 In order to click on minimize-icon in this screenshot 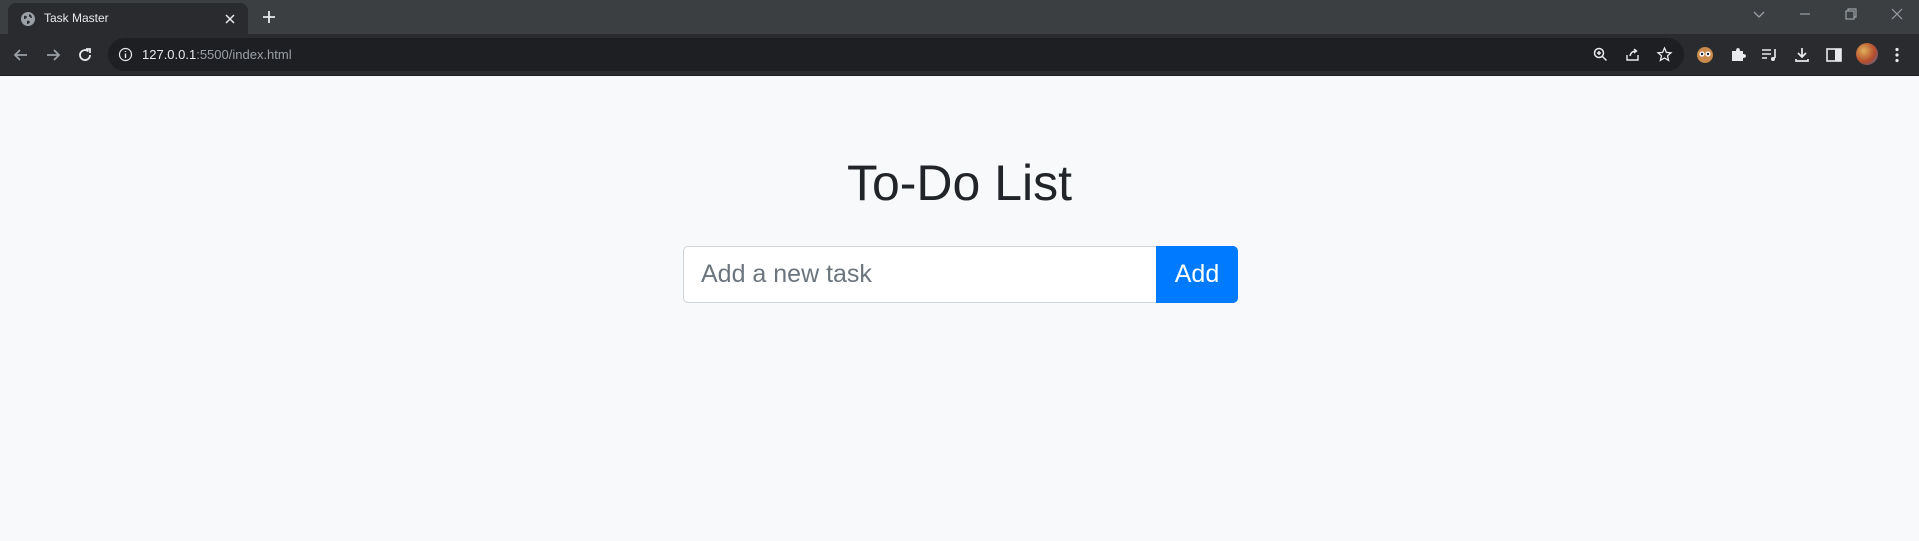, I will do `click(1805, 14)`.